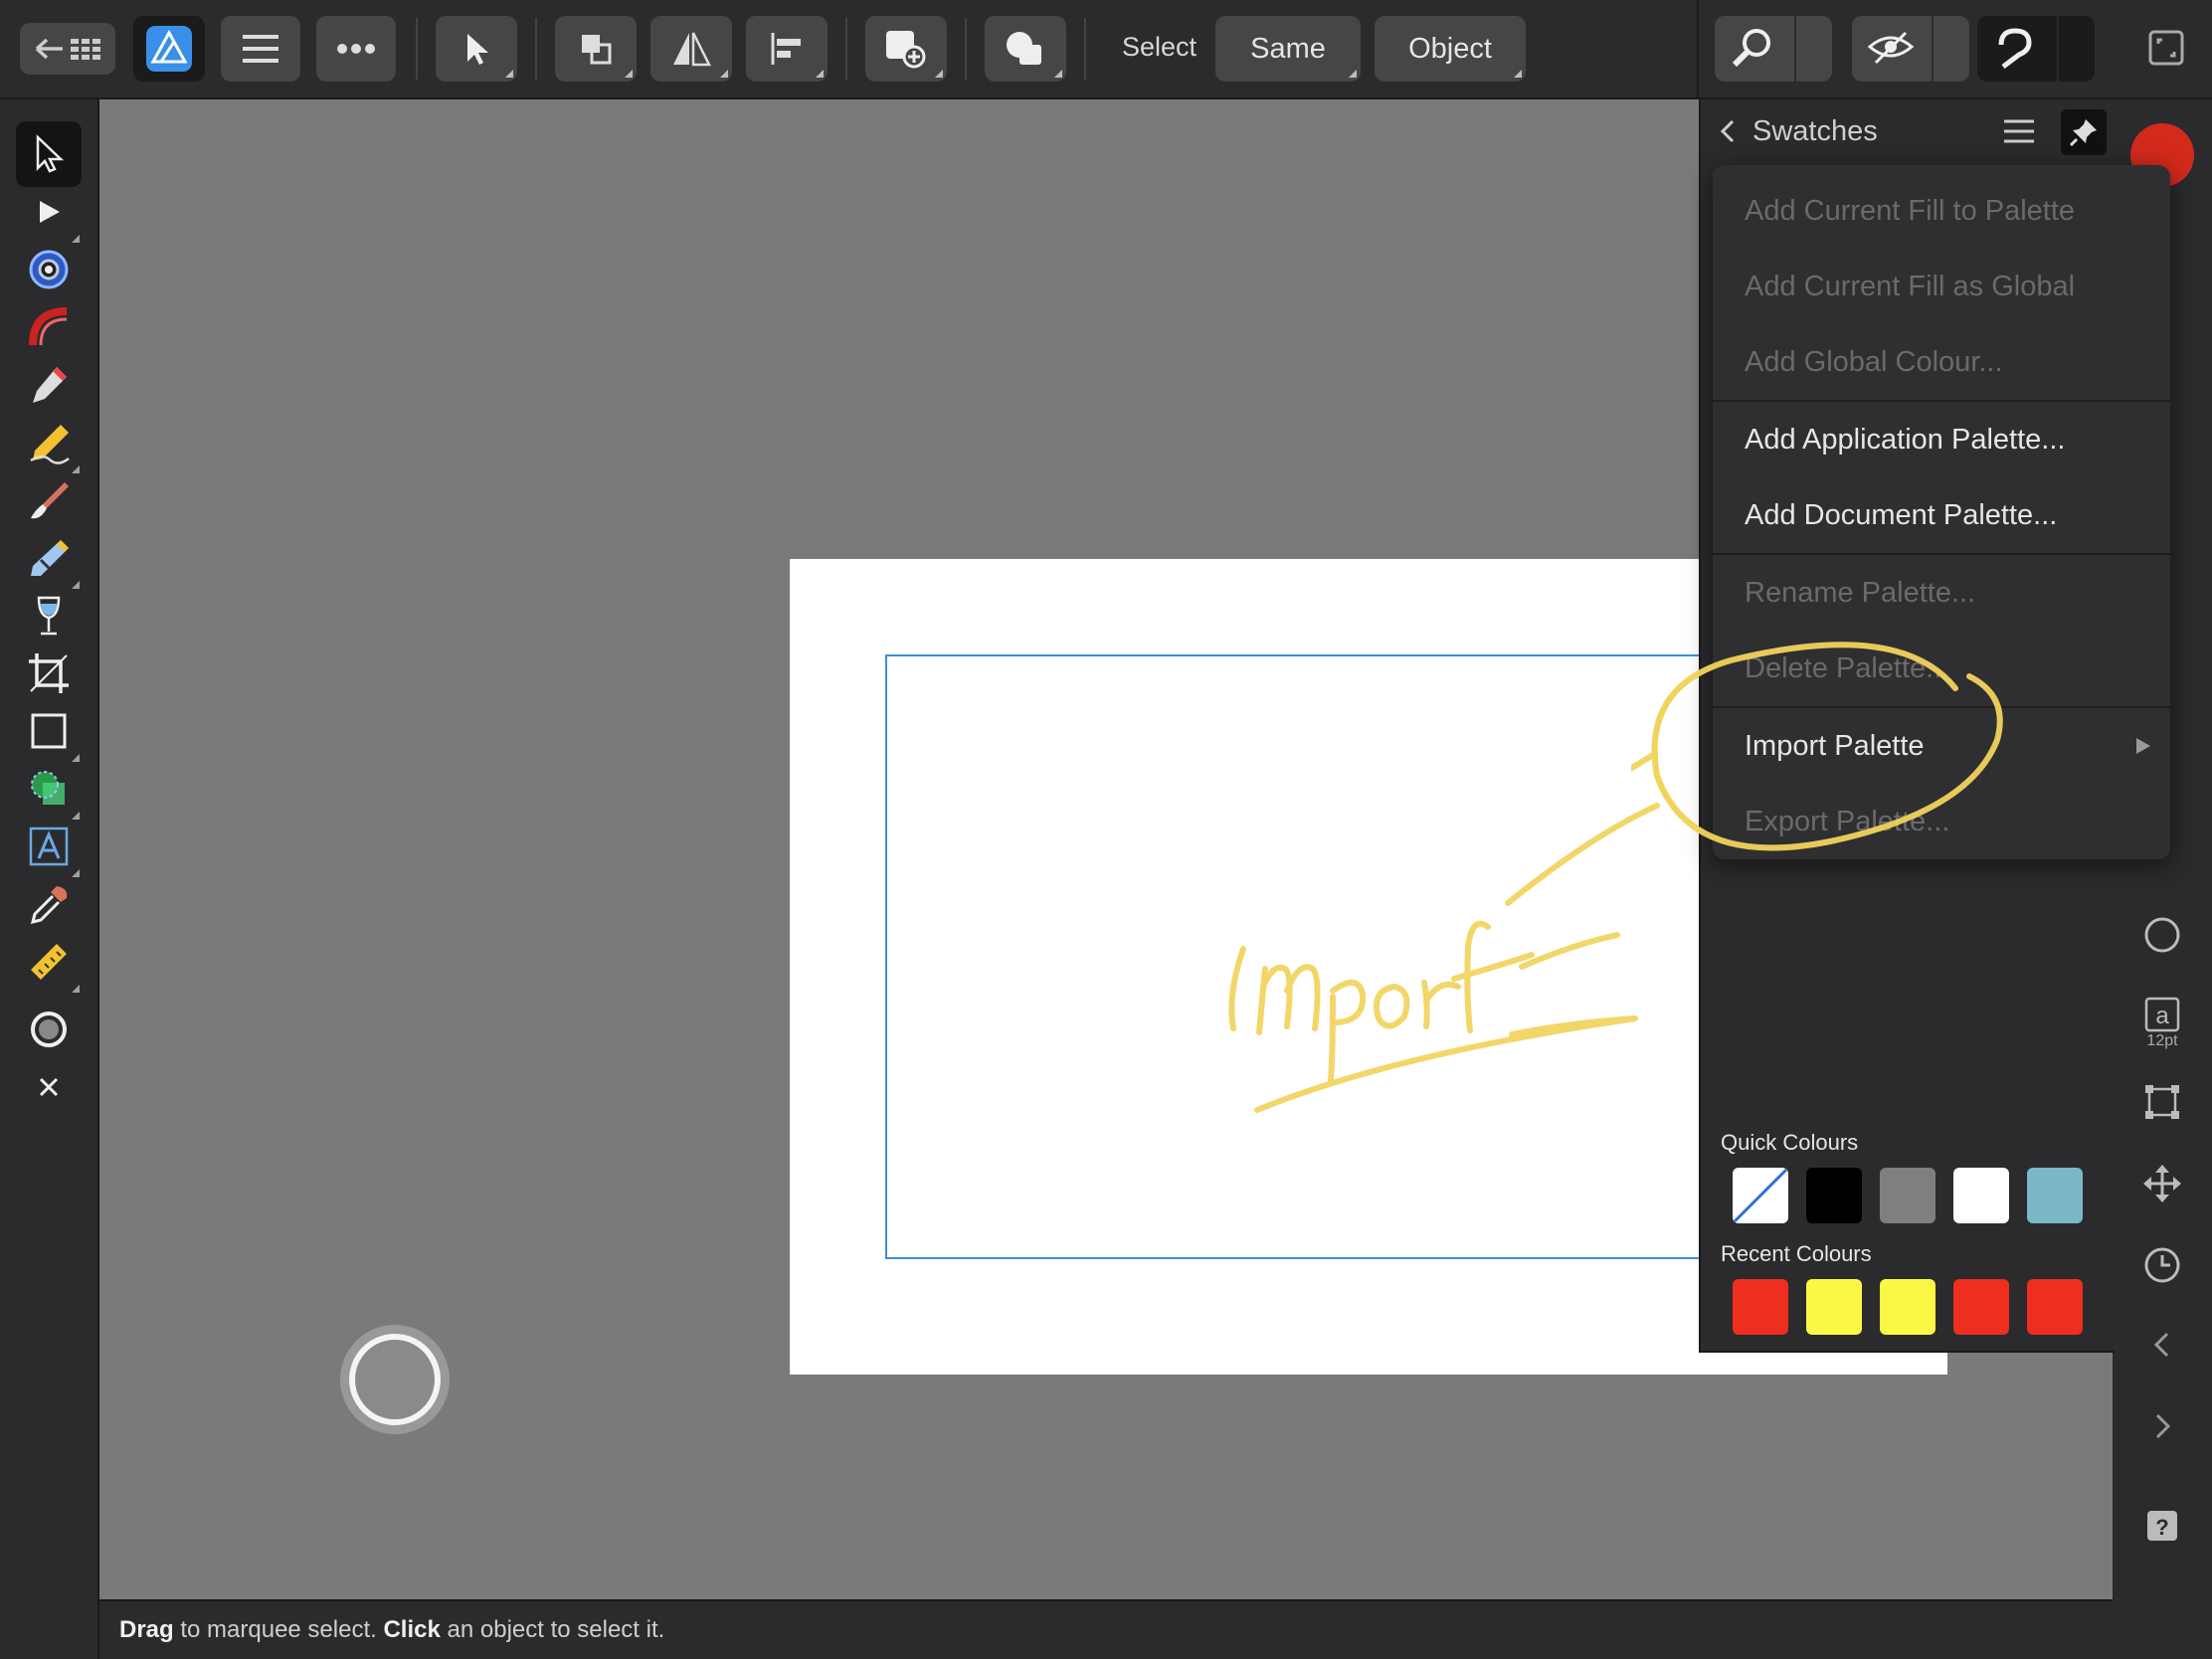  I want to click on next-button, so click(2162, 1426).